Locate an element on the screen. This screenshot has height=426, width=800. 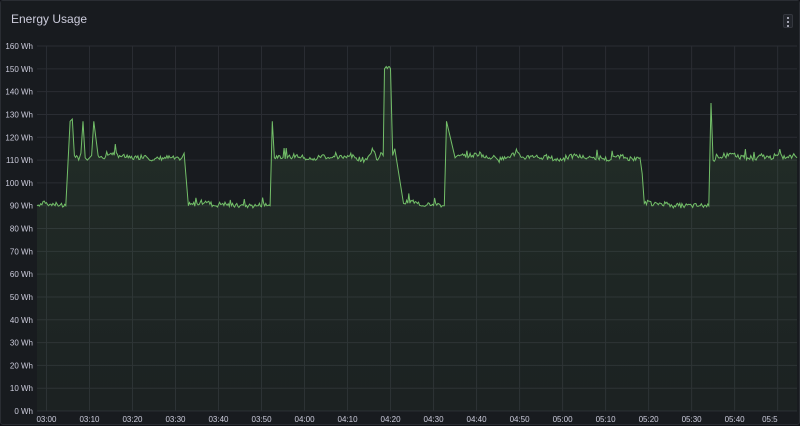
x-tick-label: 03:30 is located at coordinates (175, 419).